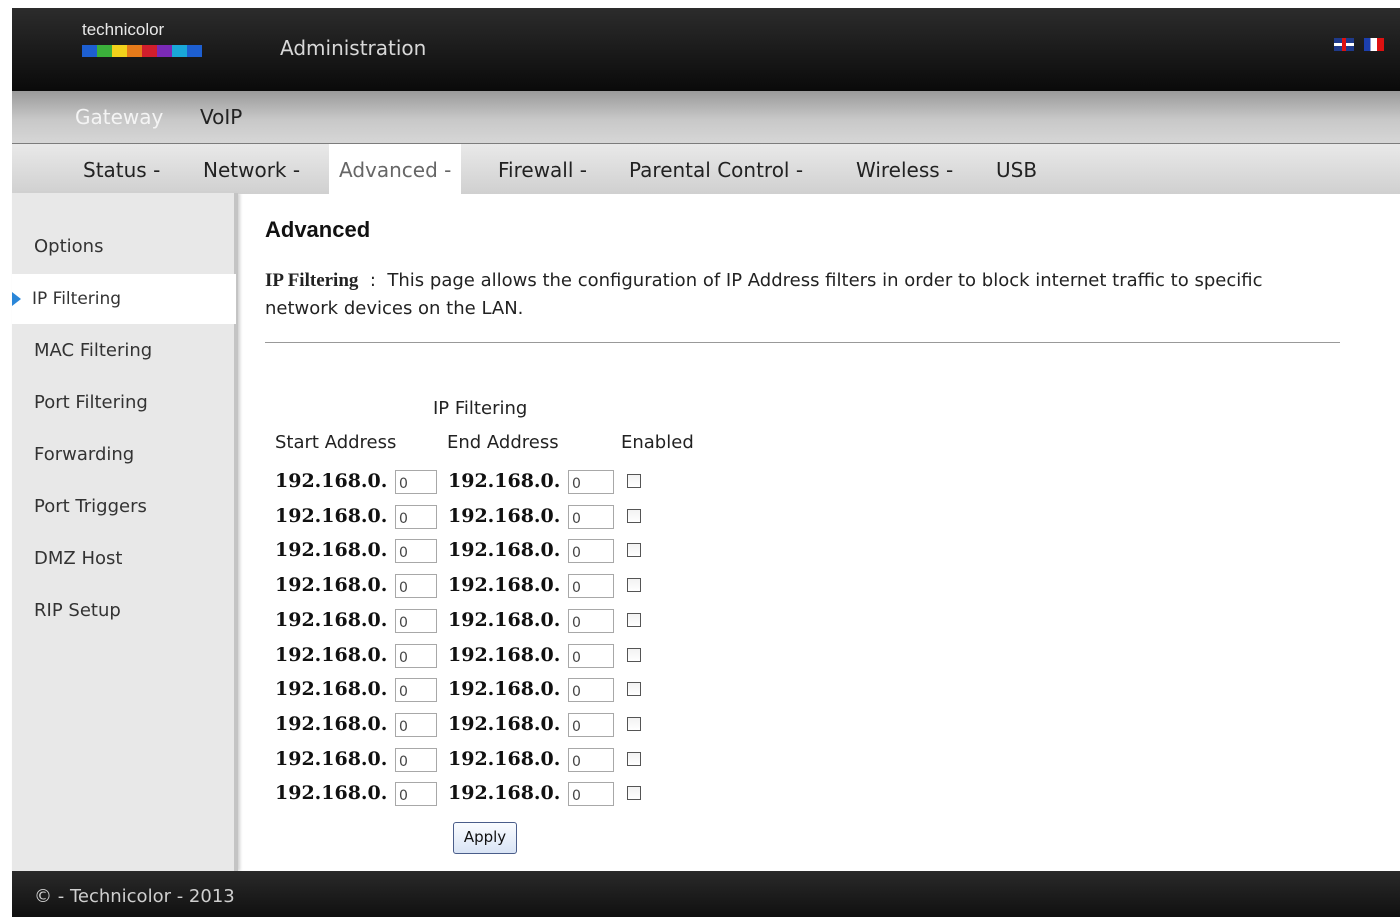 Image resolution: width=1400 pixels, height=917 pixels. What do you see at coordinates (134, 896) in the screenshot?
I see `footer-copyright: © - Technicolor - 2013` at bounding box center [134, 896].